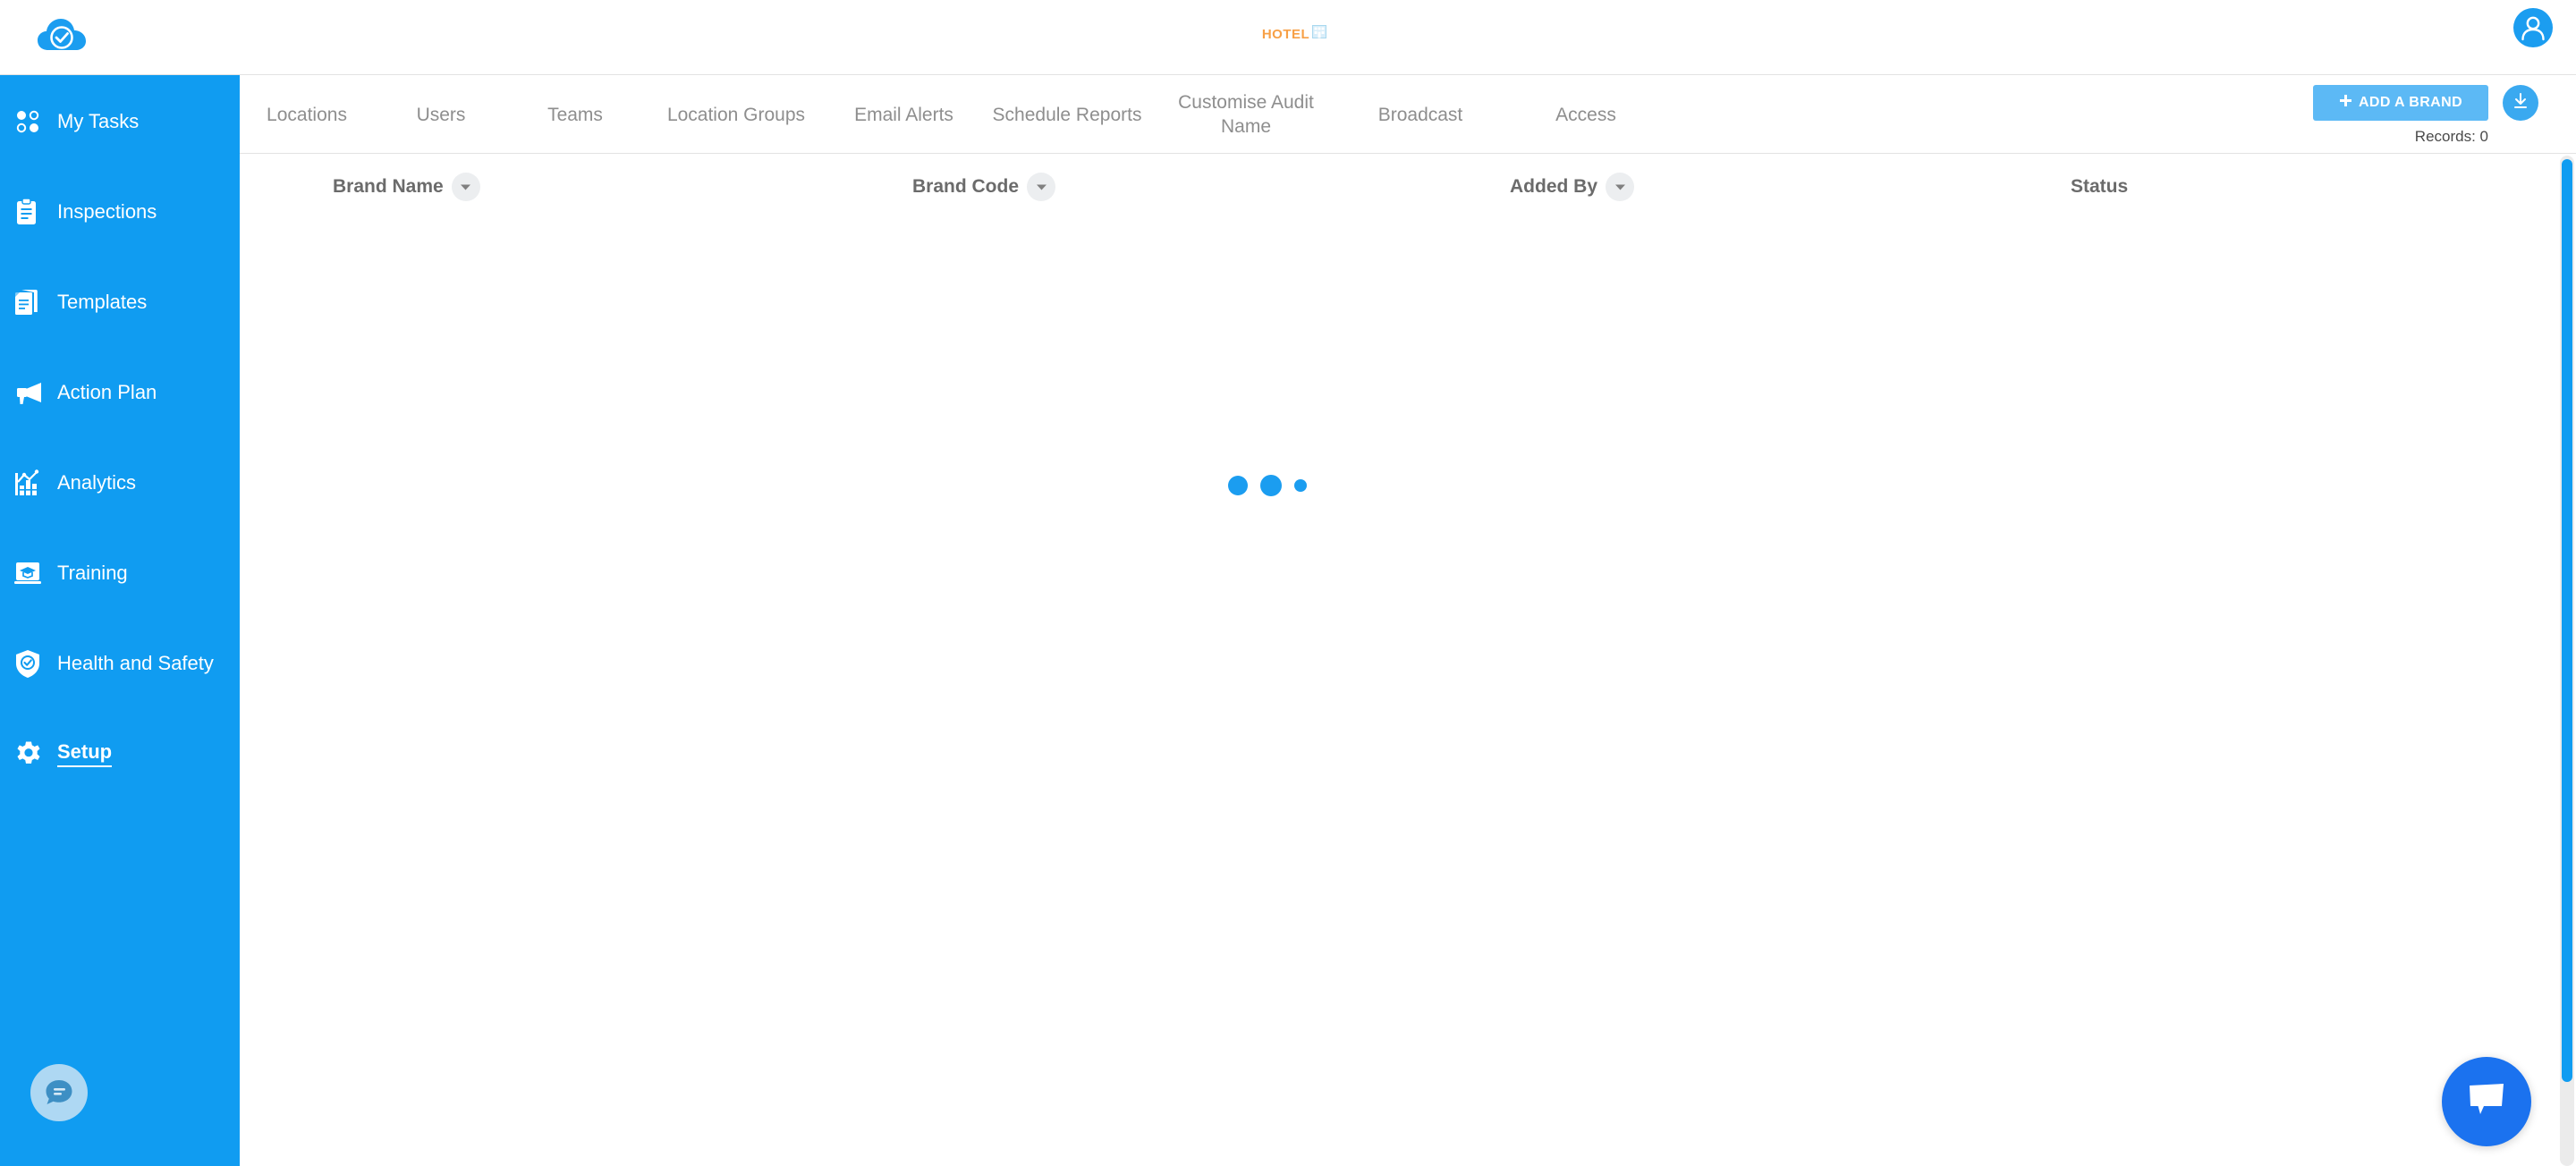 The height and width of the screenshot is (1166, 2576). I want to click on hotel-logo-word: HOTEL, so click(1285, 34).